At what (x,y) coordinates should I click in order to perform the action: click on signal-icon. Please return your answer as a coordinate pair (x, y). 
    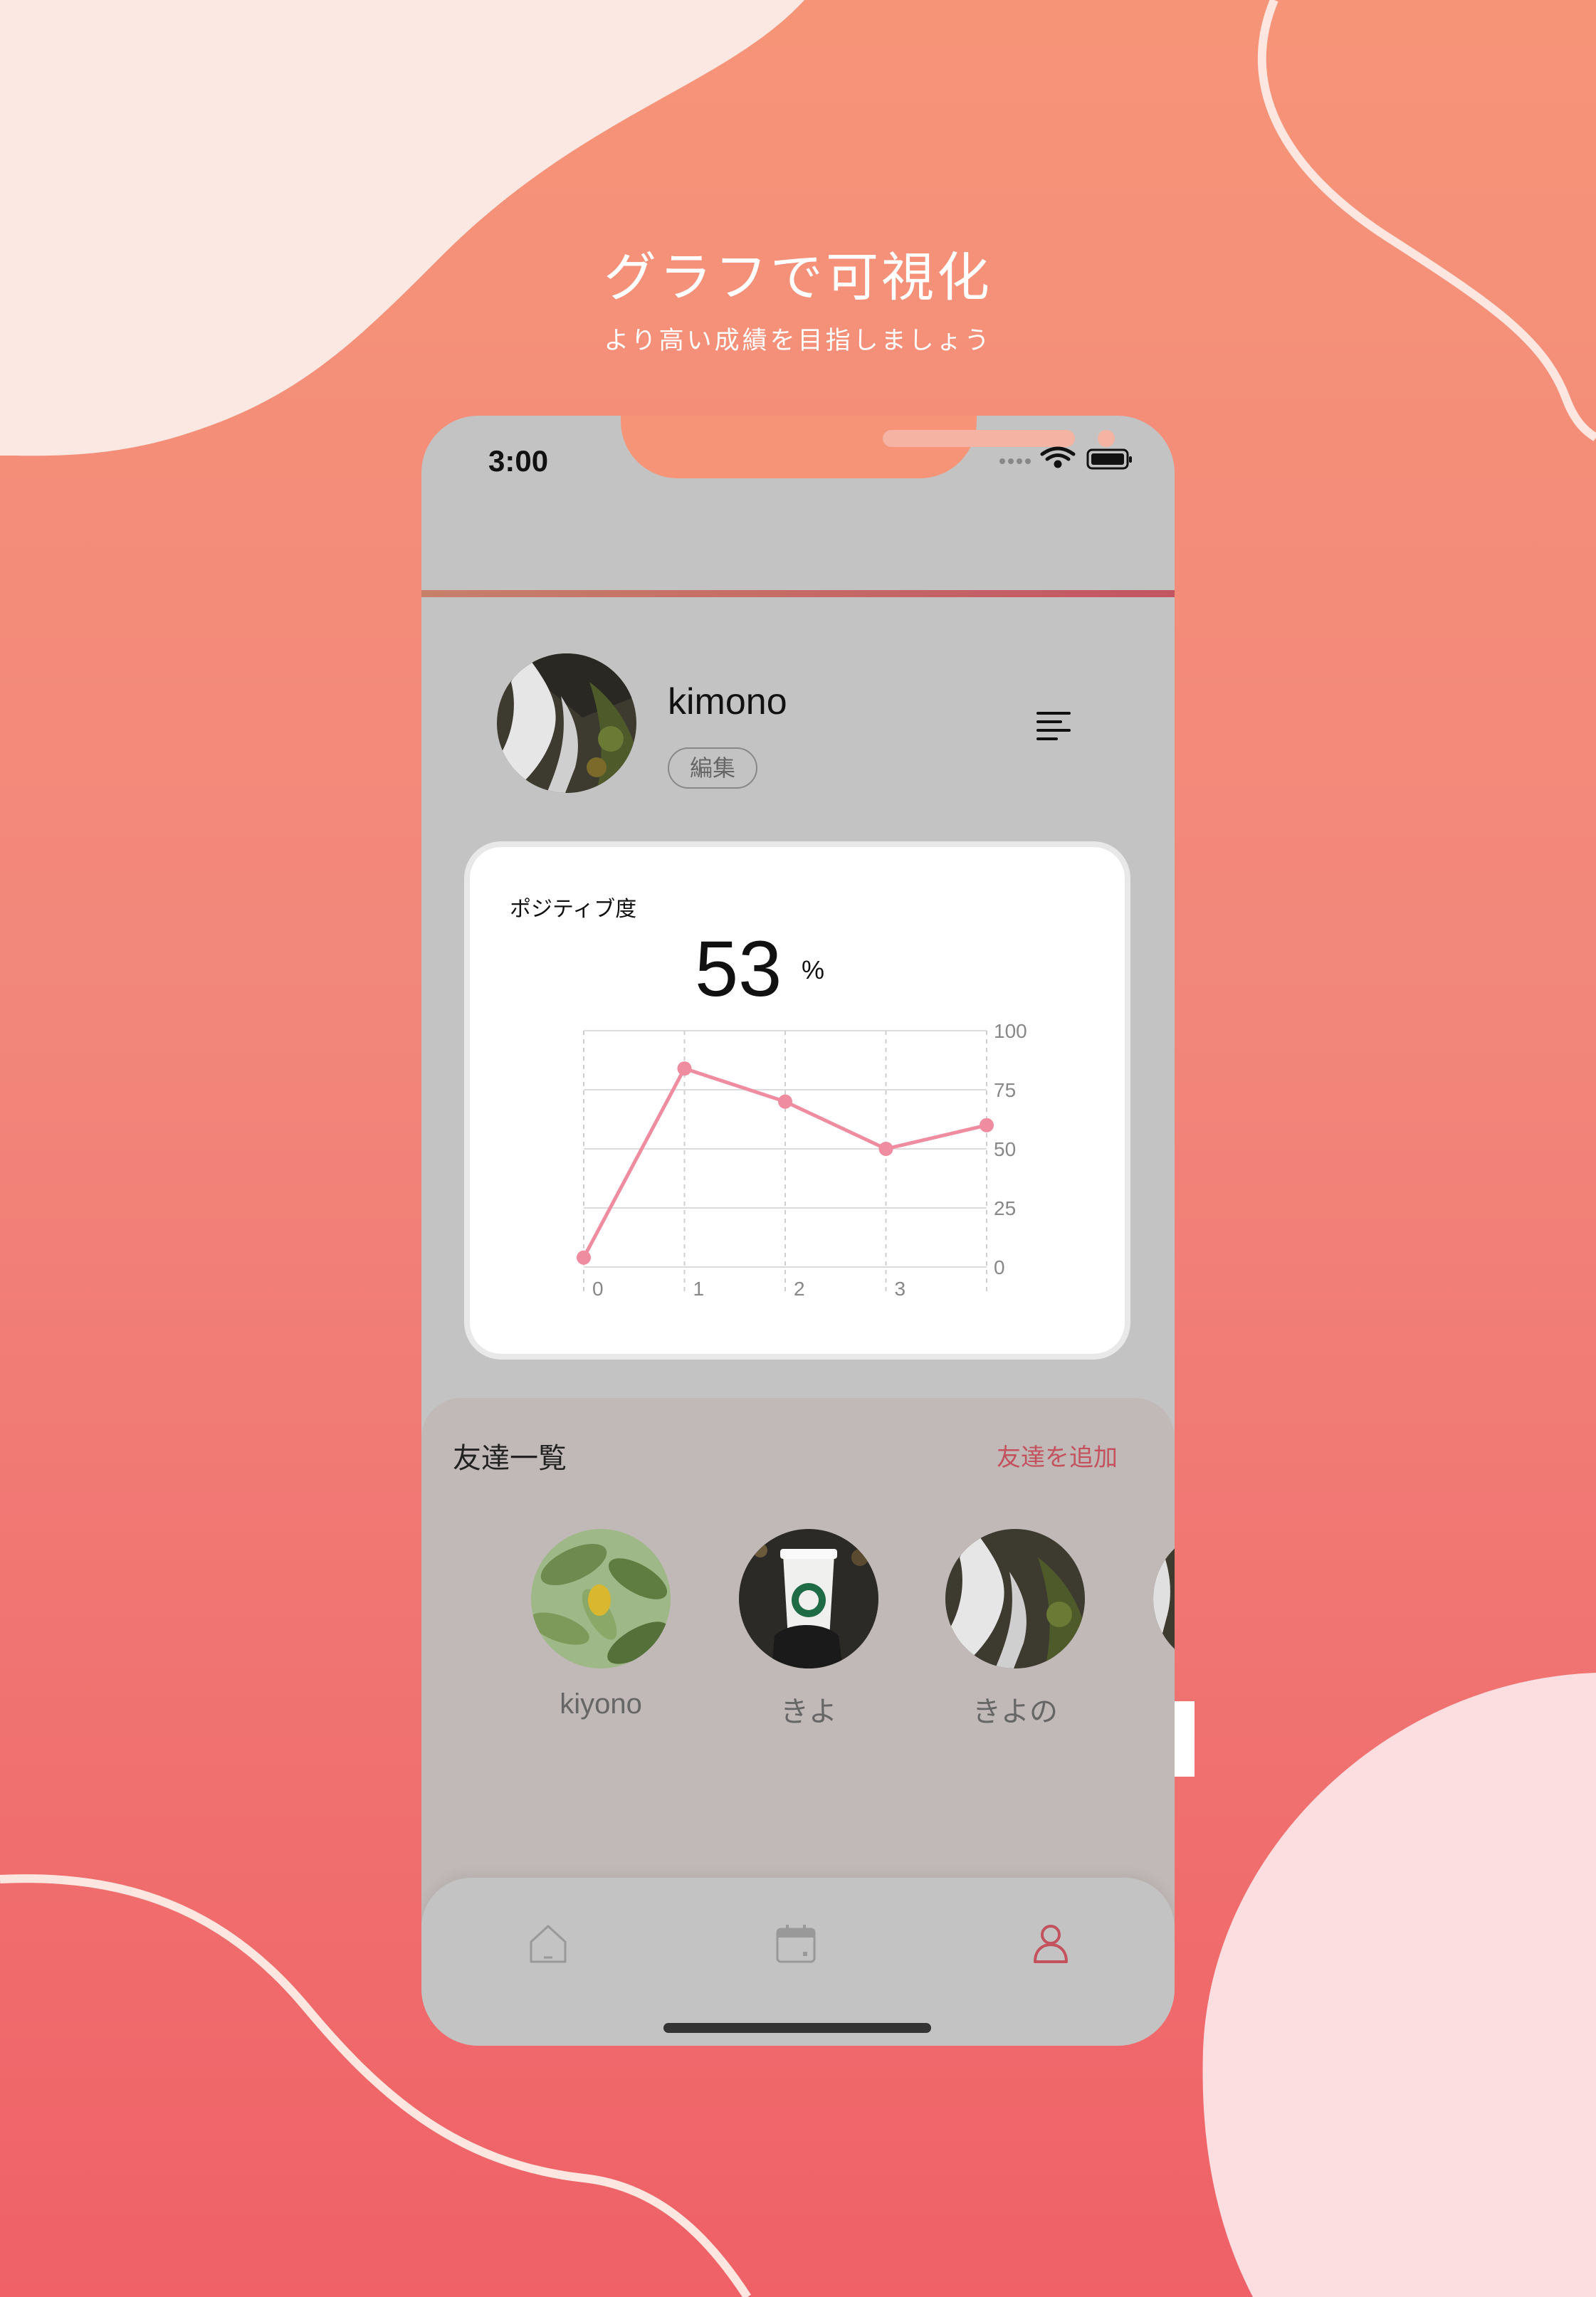
    Looking at the image, I should click on (1015, 461).